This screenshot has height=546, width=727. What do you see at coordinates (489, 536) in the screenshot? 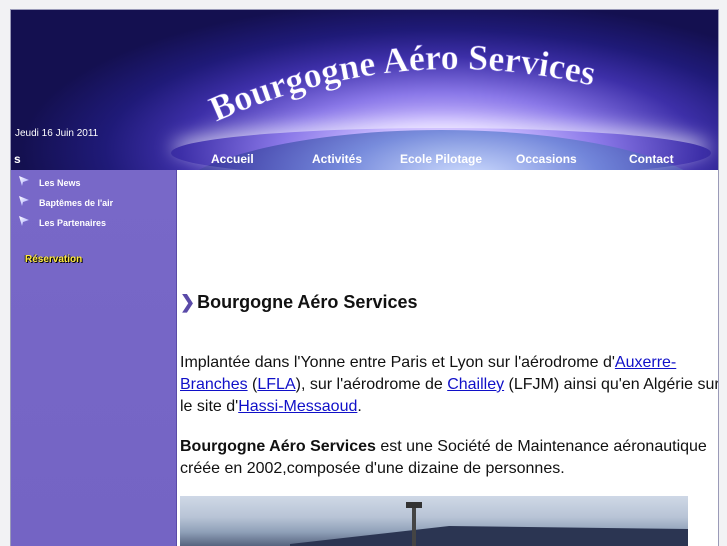
I see `hangar-shape` at bounding box center [489, 536].